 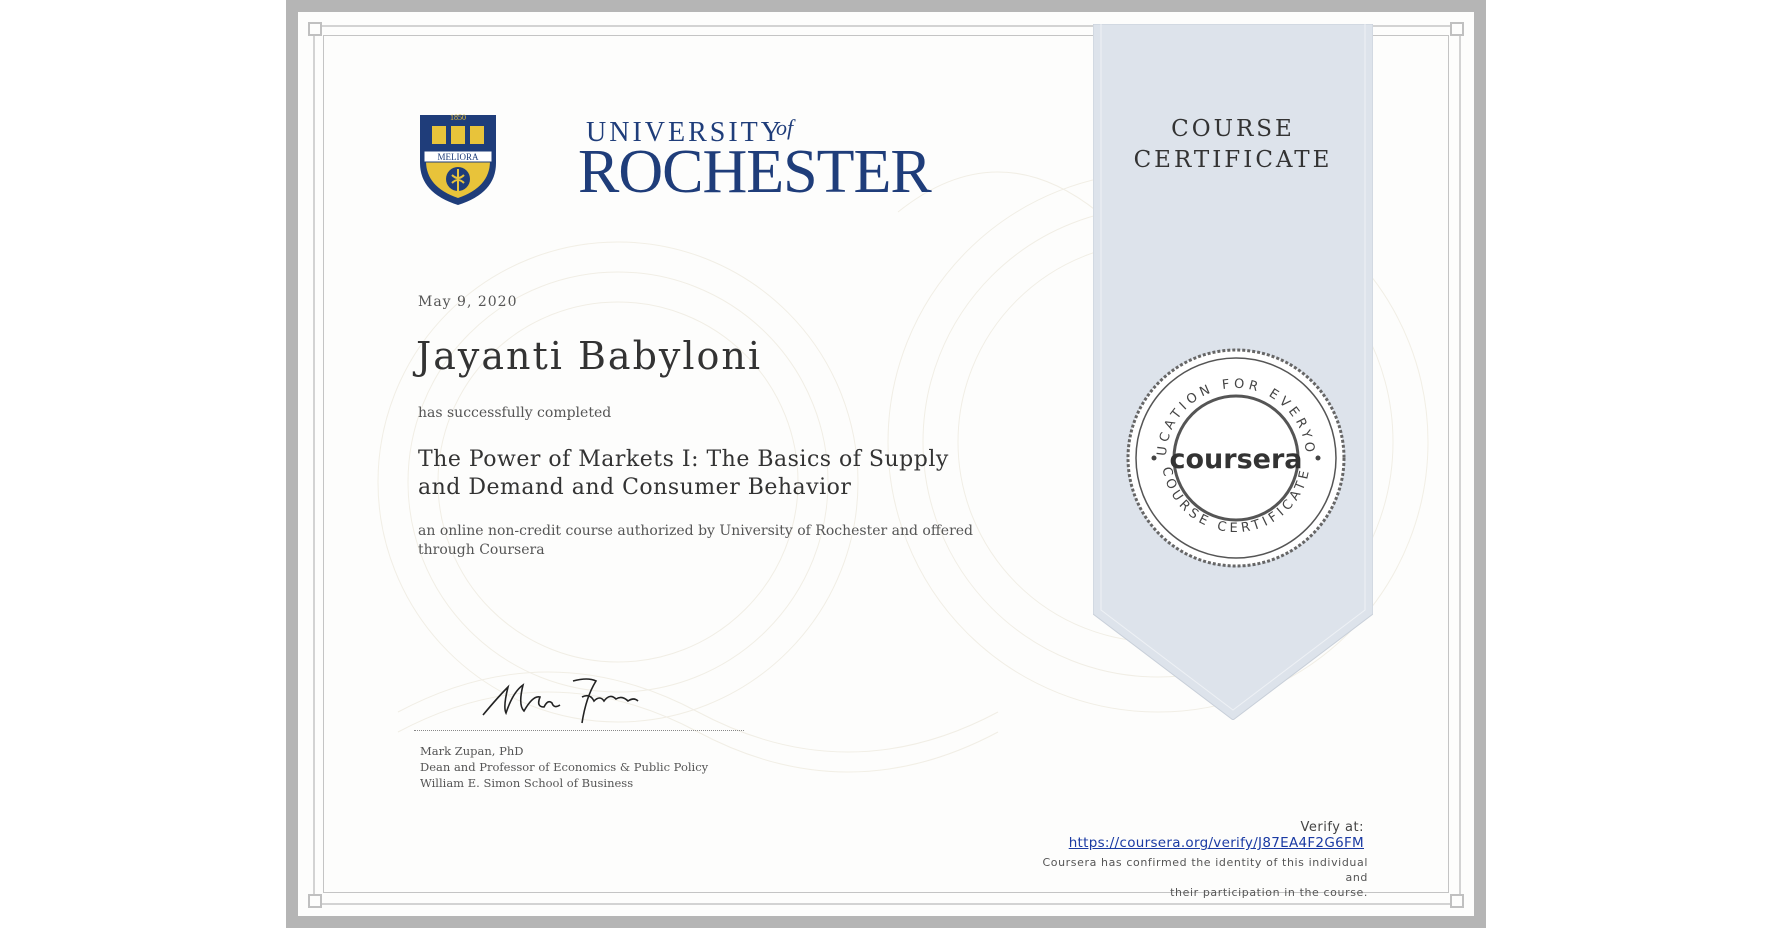 I want to click on verify-link: https://coursera.org/verify/J87EA4F2G6FM, so click(x=1181, y=843).